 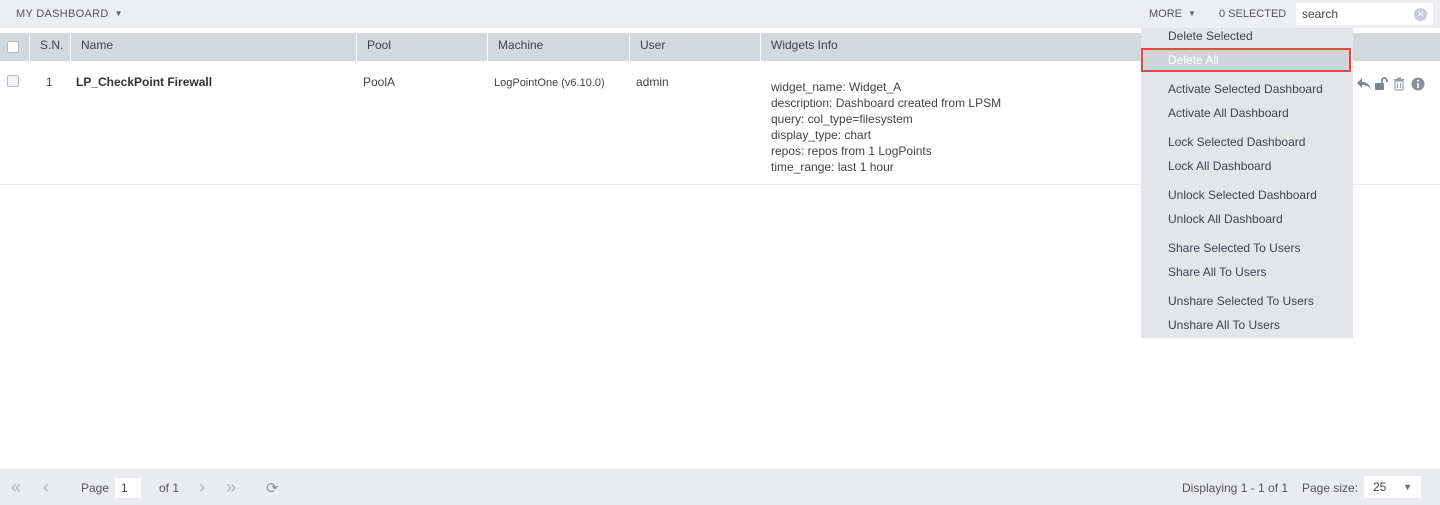 I want to click on page-size-value: 25, so click(x=1380, y=487).